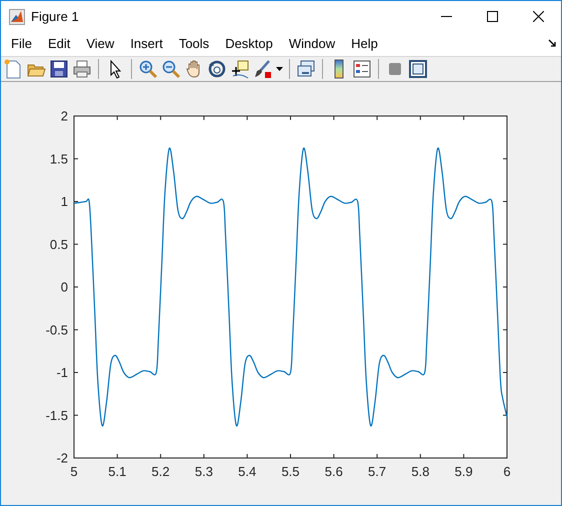 The width and height of the screenshot is (562, 506). What do you see at coordinates (64, 201) in the screenshot?
I see `tick-label: 1` at bounding box center [64, 201].